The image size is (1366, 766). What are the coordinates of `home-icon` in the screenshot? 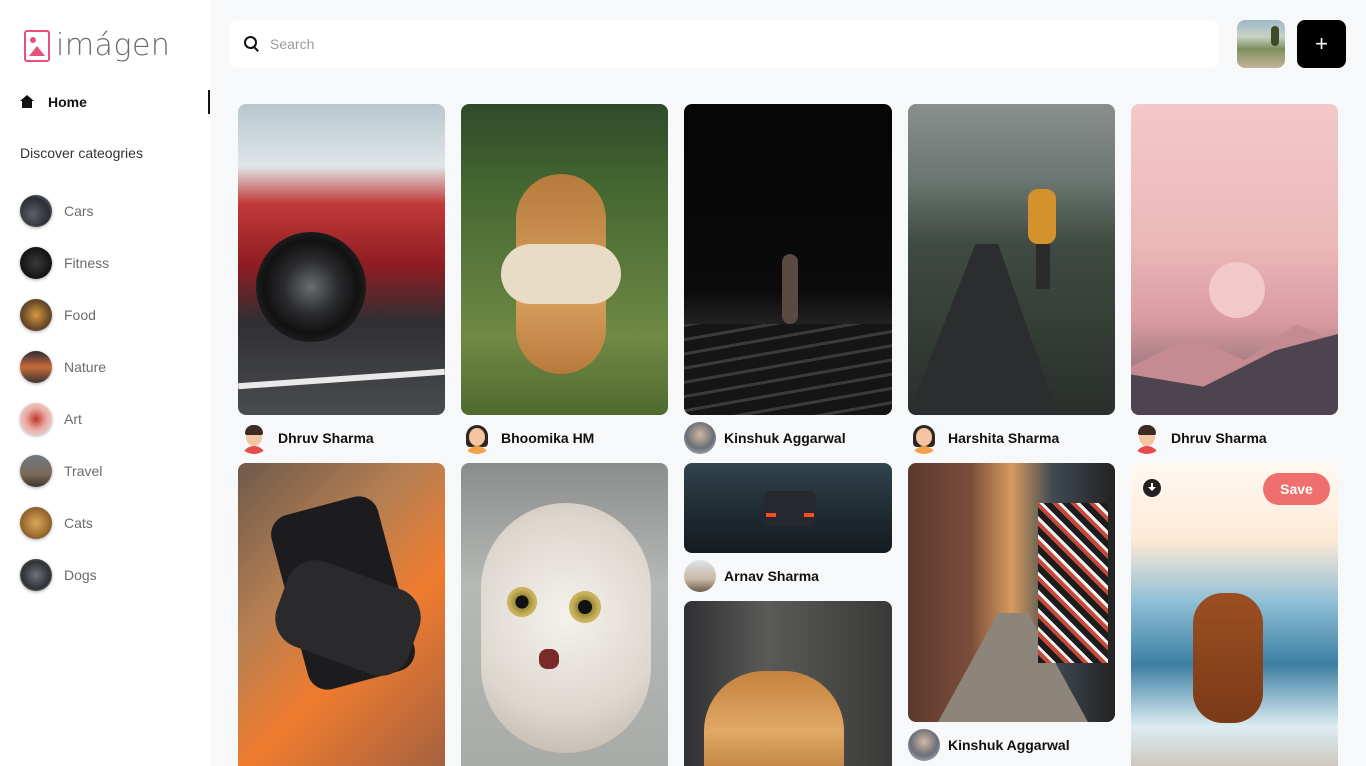 It's located at (27, 102).